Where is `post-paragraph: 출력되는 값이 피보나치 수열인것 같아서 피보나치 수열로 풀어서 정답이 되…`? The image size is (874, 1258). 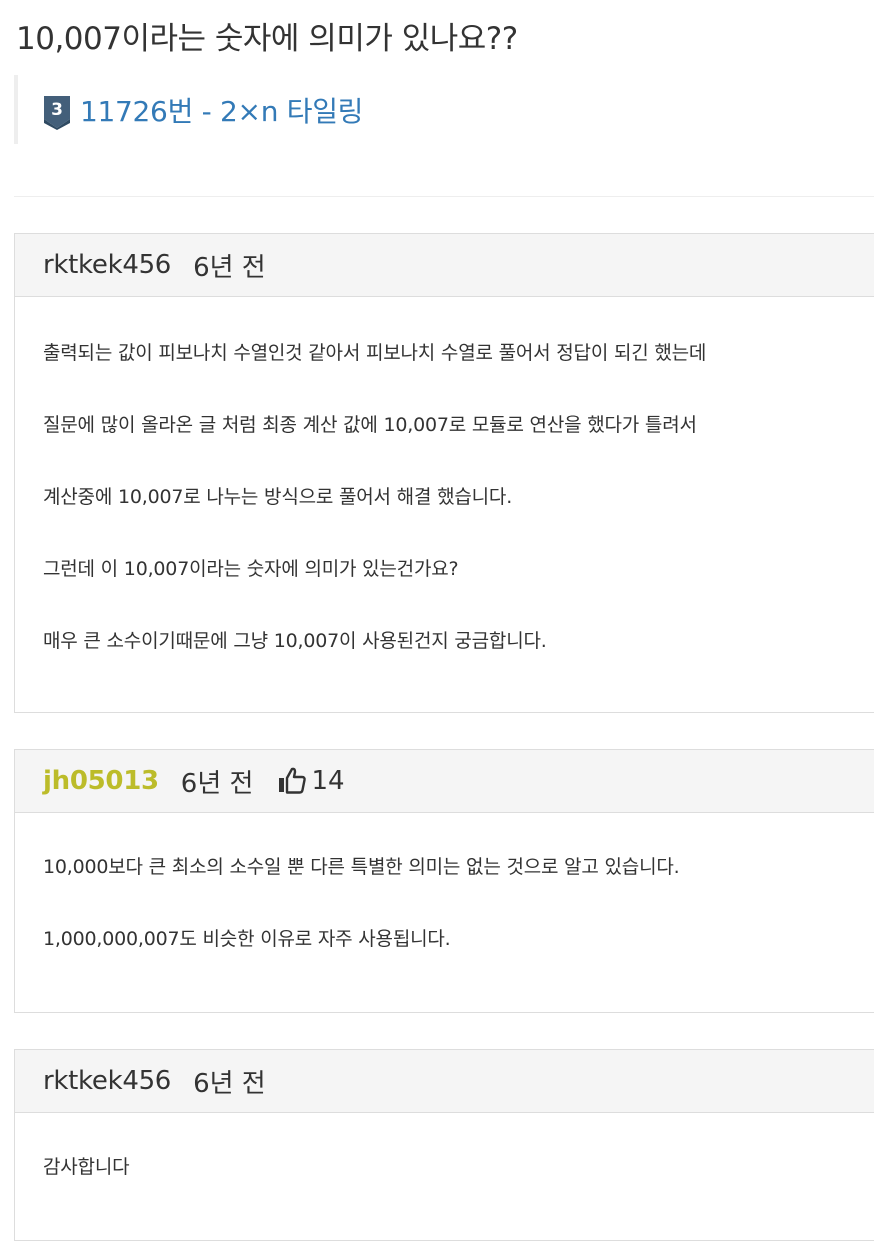
post-paragraph: 출력되는 값이 피보나치 수열인것 같아서 피보나치 수열로 풀어서 정답이 되… is located at coordinates (375, 353).